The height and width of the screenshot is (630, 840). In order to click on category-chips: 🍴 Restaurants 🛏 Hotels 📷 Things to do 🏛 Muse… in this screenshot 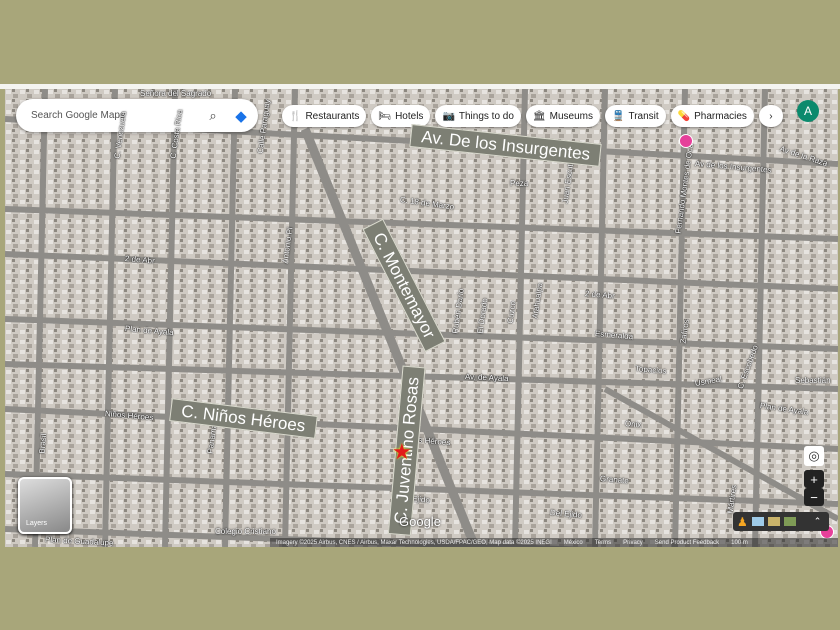, I will do `click(532, 116)`.